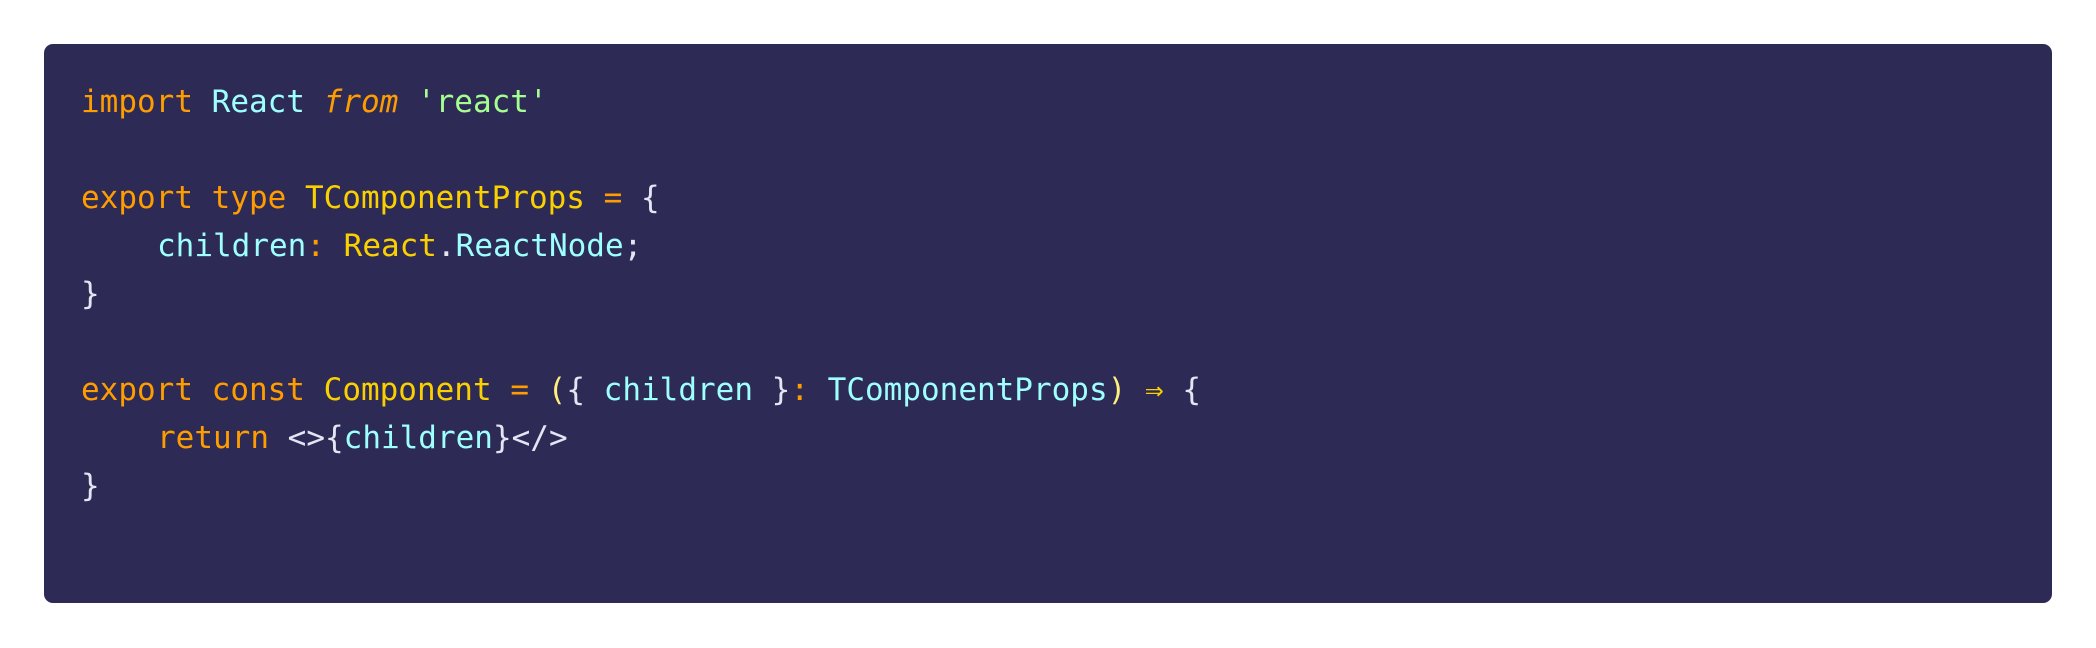 This screenshot has width=2096, height=648. I want to click on namespace-react: React, so click(390, 246).